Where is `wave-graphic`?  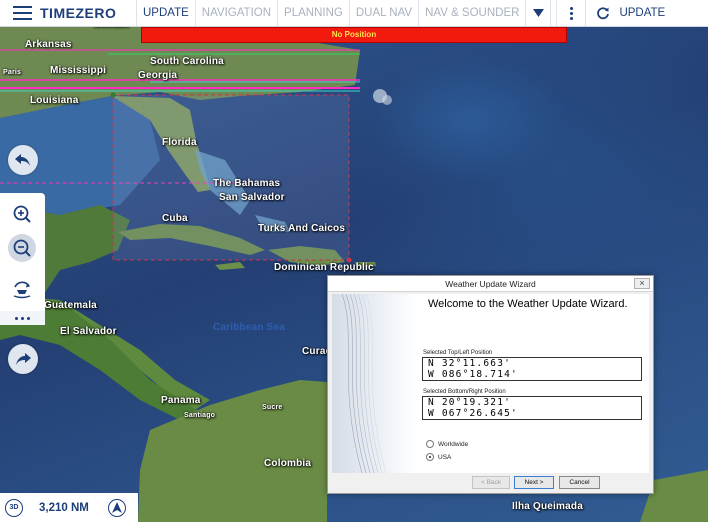
wave-graphic is located at coordinates (364, 383).